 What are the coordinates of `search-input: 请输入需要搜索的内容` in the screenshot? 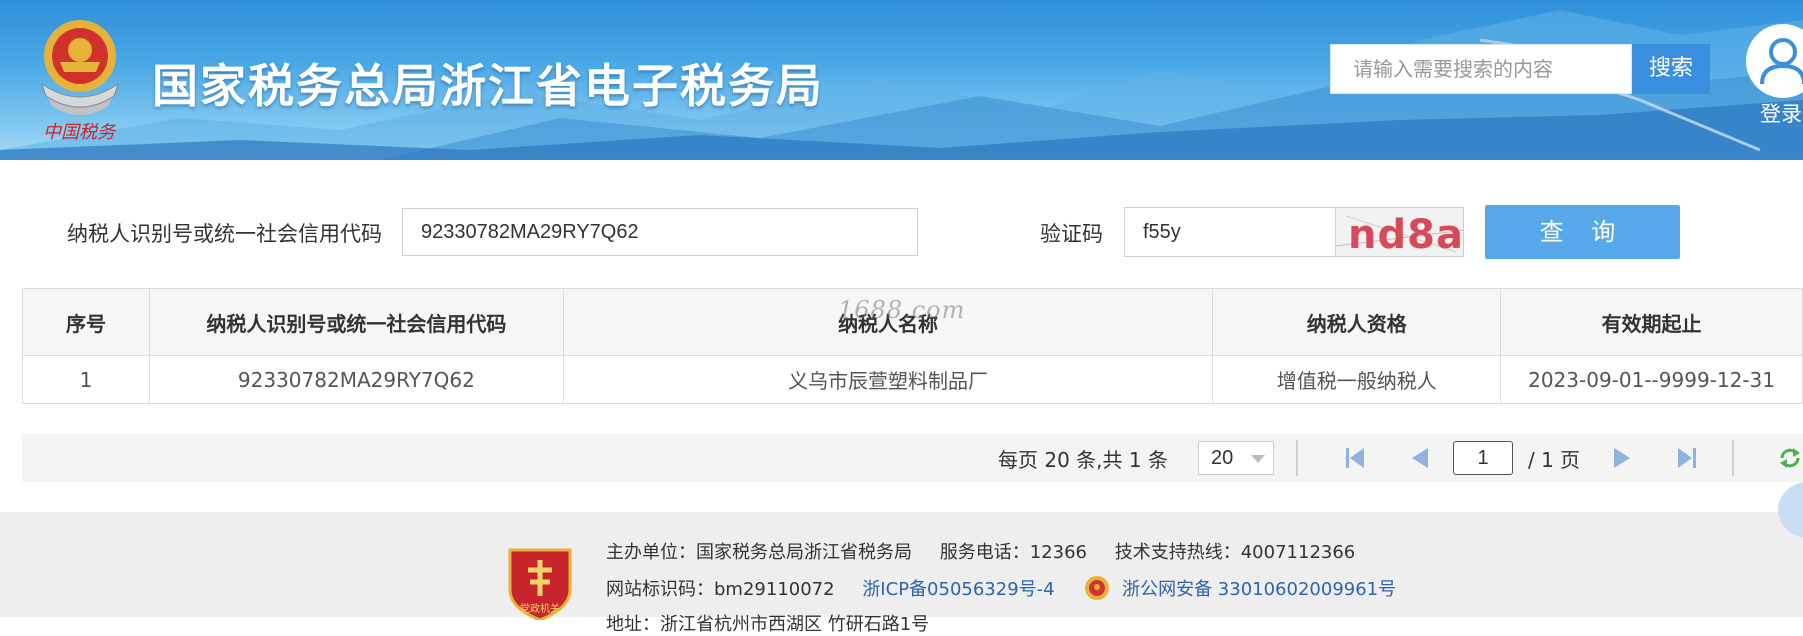 It's located at (1481, 69).